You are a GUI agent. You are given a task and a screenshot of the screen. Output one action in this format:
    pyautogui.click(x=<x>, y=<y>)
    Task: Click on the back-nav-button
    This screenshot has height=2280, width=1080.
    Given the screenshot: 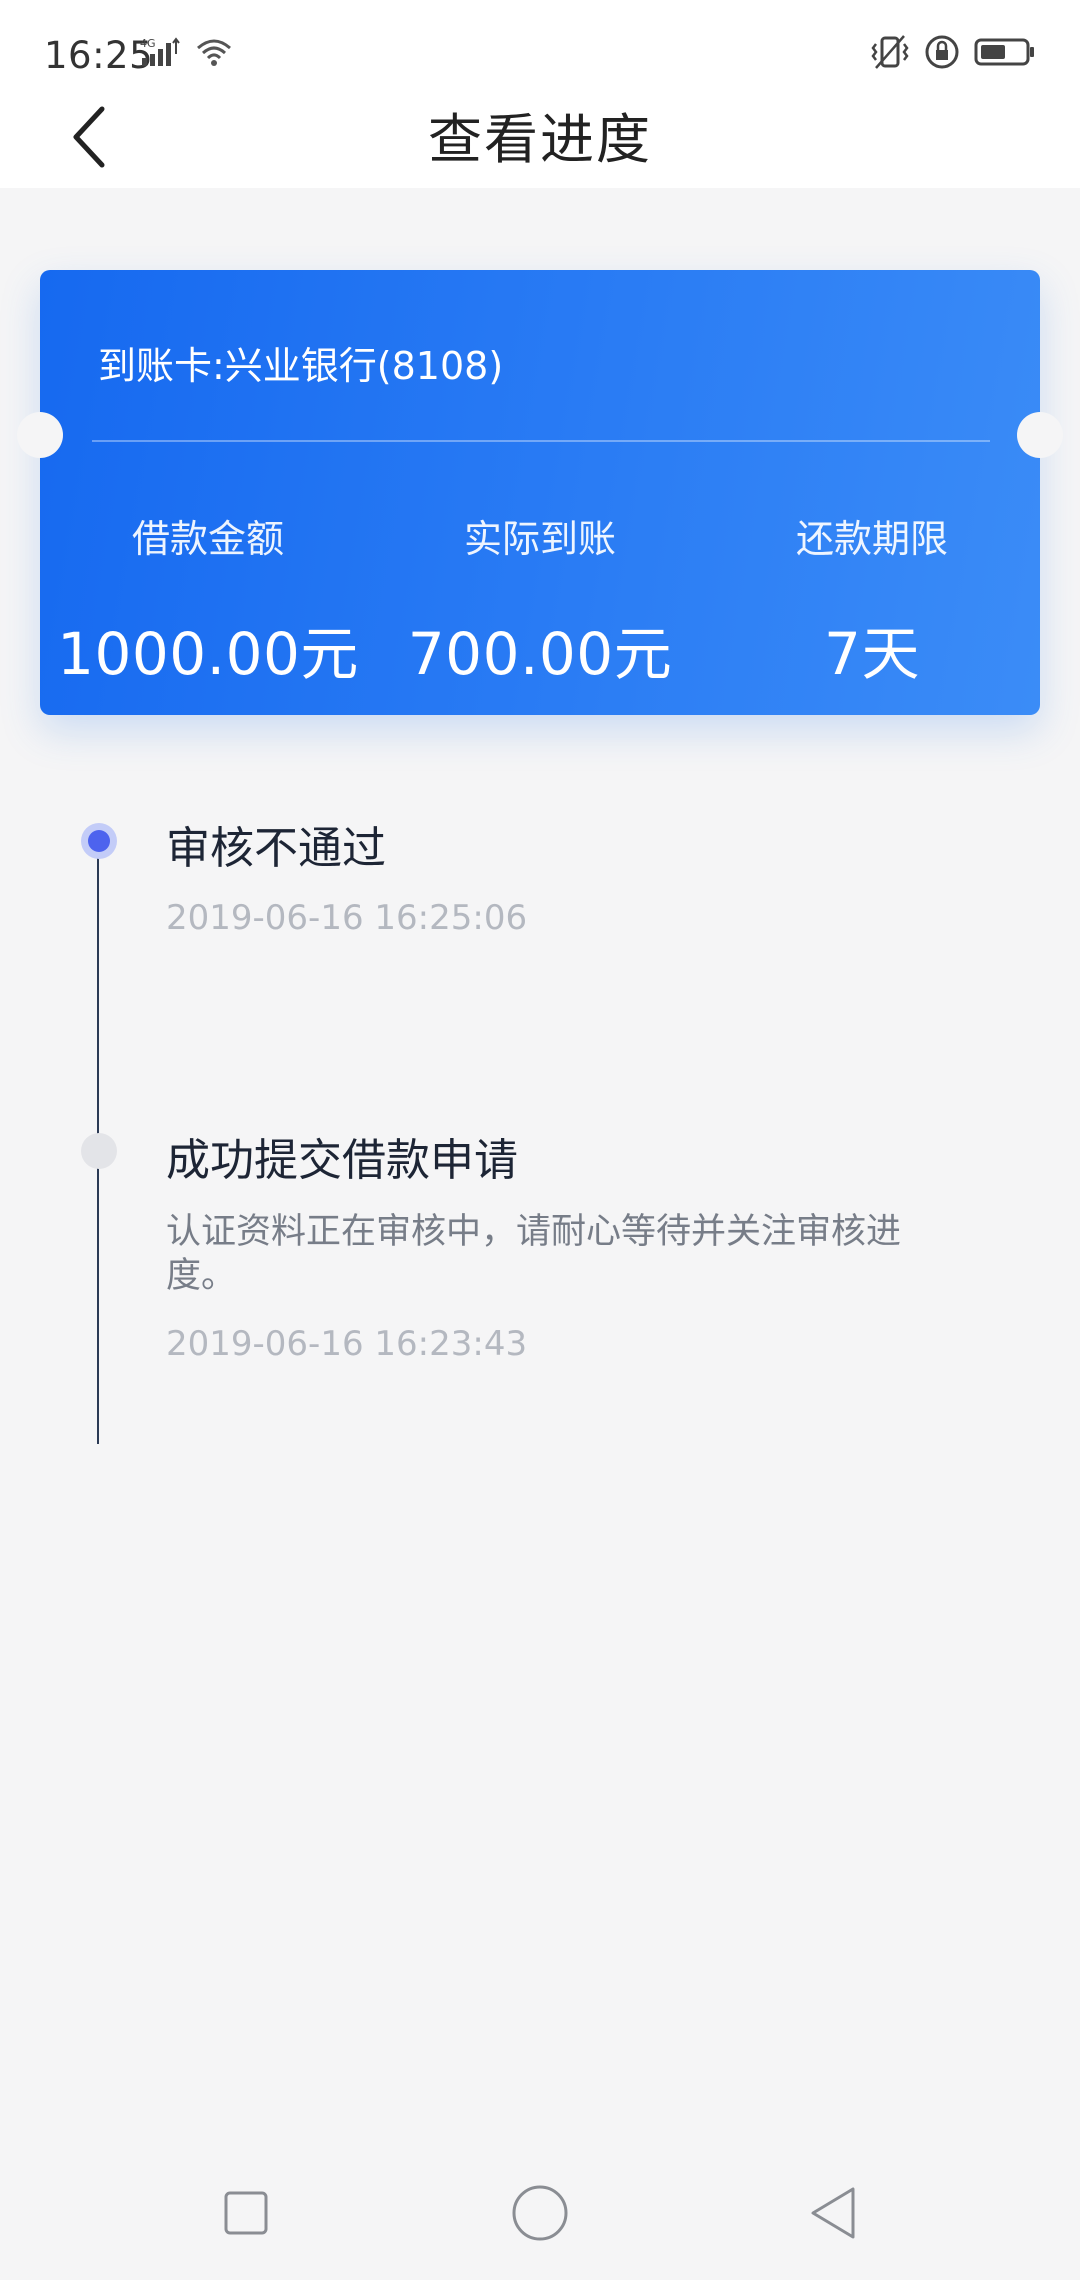 What is the action you would take?
    pyautogui.click(x=834, y=2215)
    